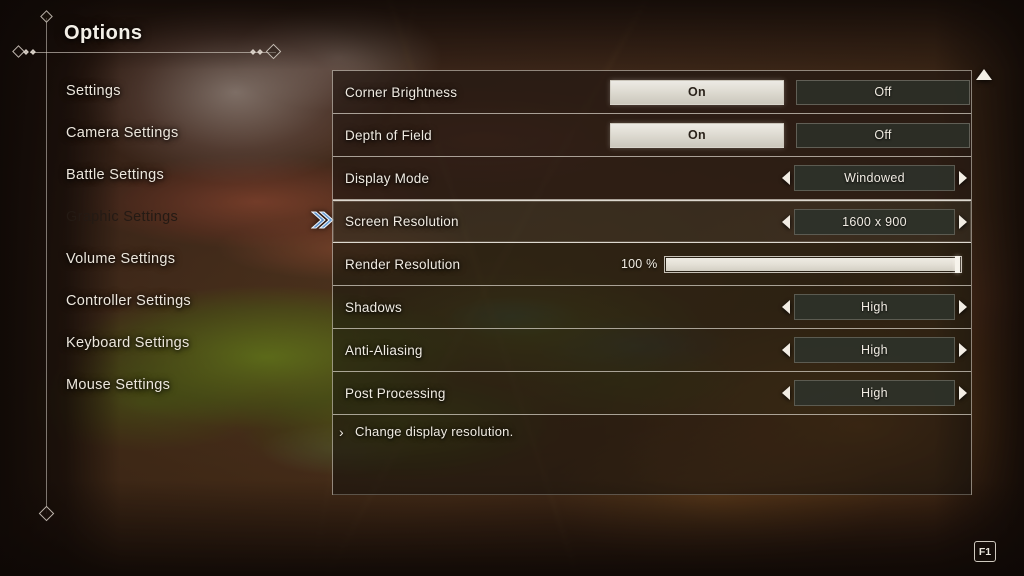 Image resolution: width=1024 pixels, height=576 pixels. I want to click on setting-row-anti-aliasing: Anti-Aliasing High, so click(652, 350).